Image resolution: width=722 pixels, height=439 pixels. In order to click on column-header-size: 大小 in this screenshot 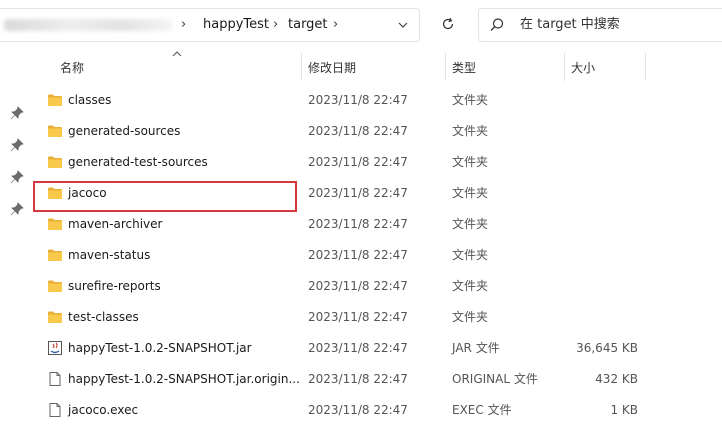, I will do `click(583, 68)`.